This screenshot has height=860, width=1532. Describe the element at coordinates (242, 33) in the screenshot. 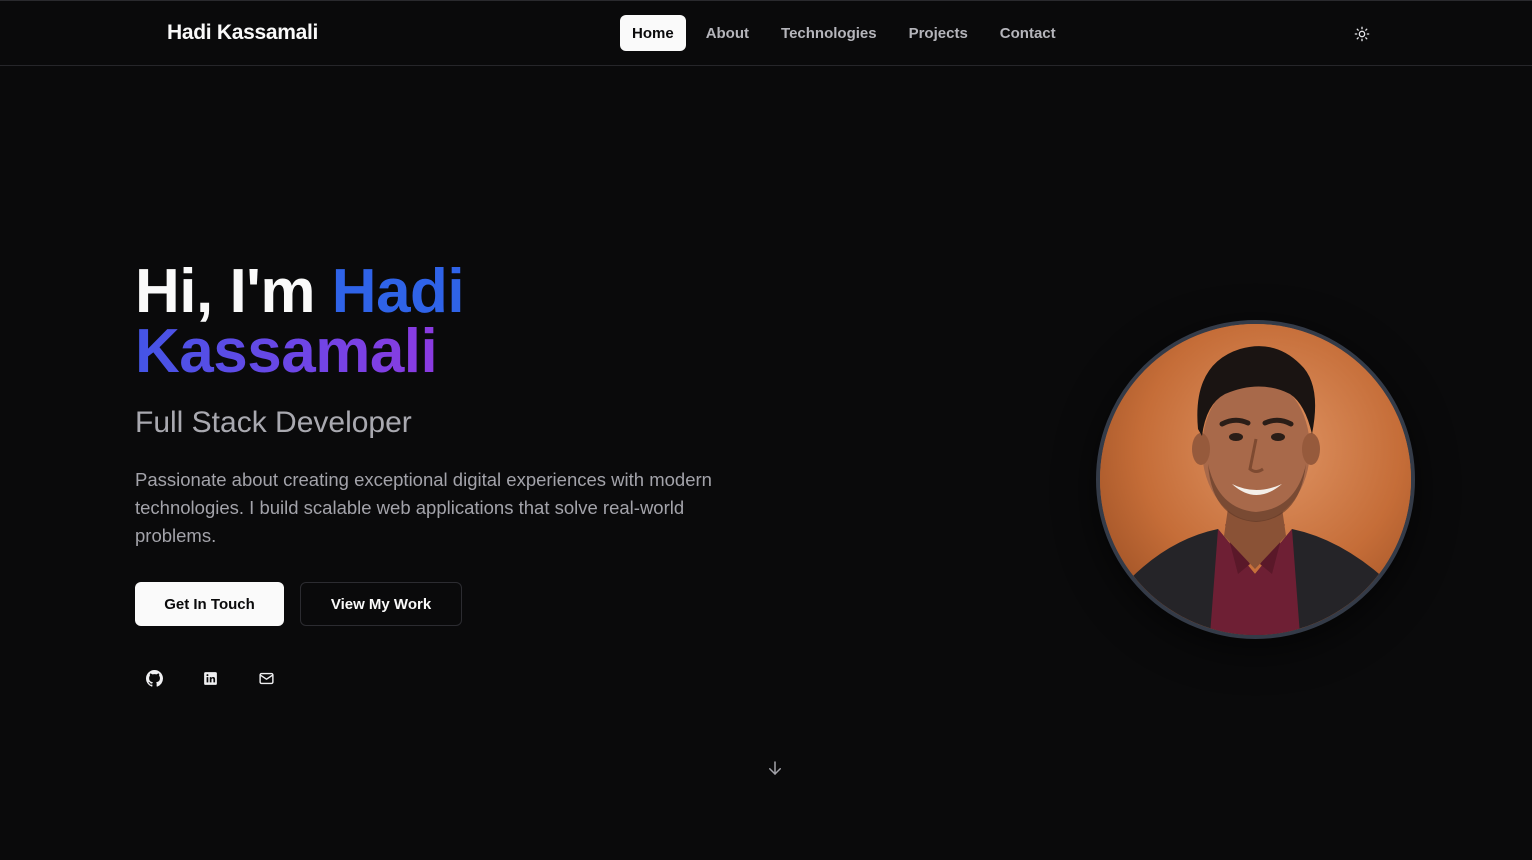

I see `site-brand: Hadi Kassamali` at that location.